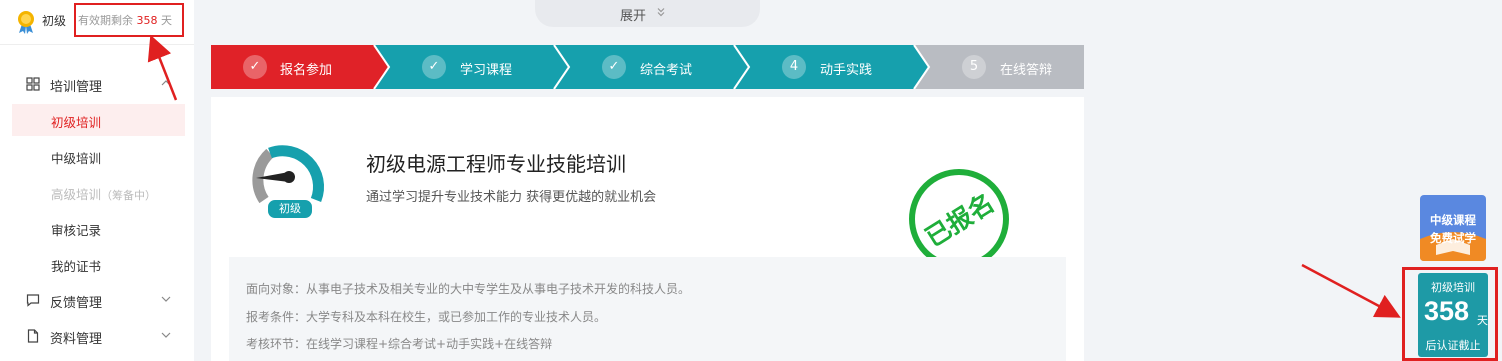  What do you see at coordinates (511, 197) in the screenshot?
I see `course-subtitle: 通过学习提升专业技术能力 获得更优越的就业机会` at bounding box center [511, 197].